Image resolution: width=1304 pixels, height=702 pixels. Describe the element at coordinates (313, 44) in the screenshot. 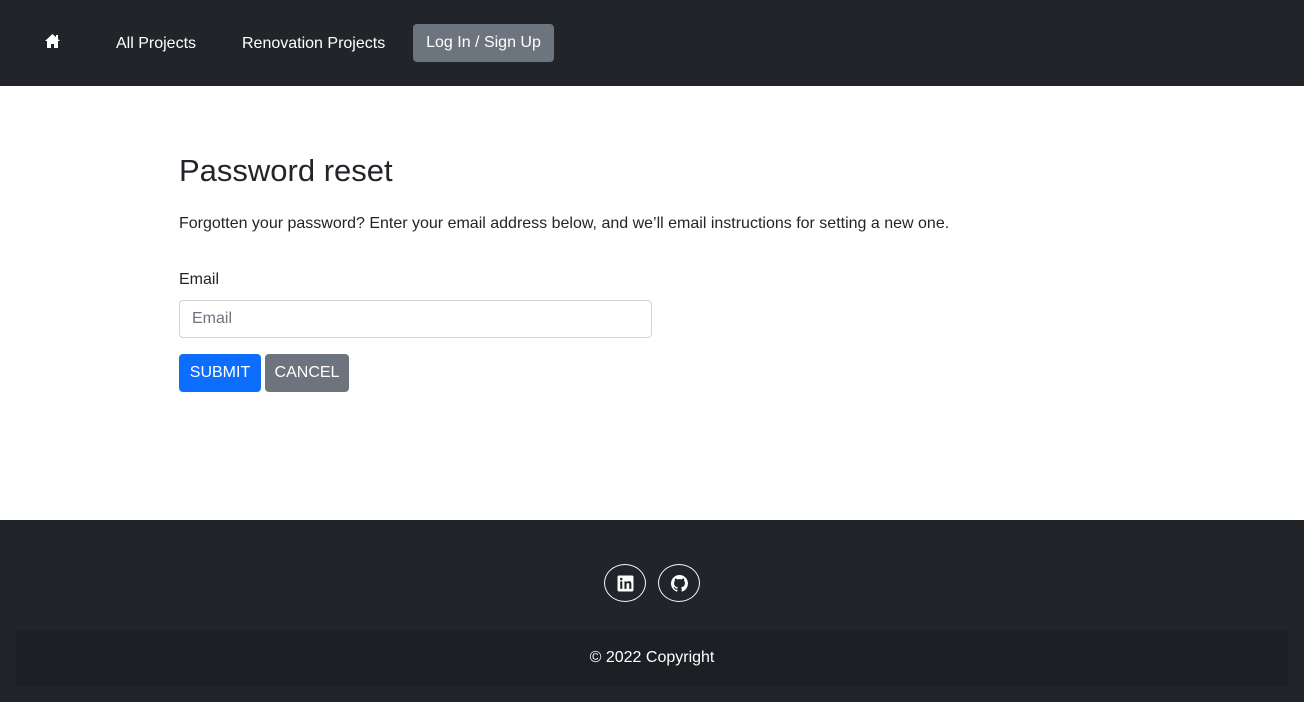

I see `nav-renovation-projects: Renovation Projects` at that location.